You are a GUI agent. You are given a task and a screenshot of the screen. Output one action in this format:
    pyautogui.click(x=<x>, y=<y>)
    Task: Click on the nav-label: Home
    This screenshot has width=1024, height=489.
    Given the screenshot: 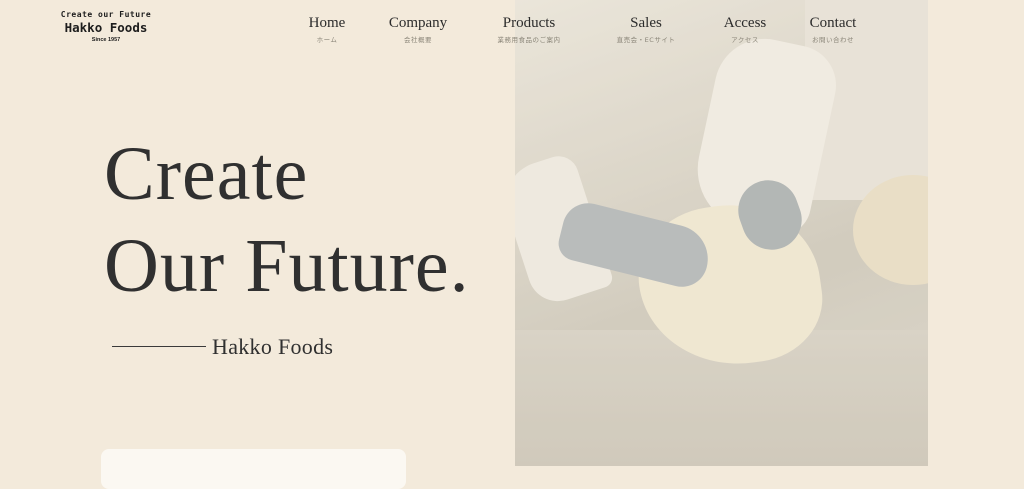 What is the action you would take?
    pyautogui.click(x=327, y=23)
    